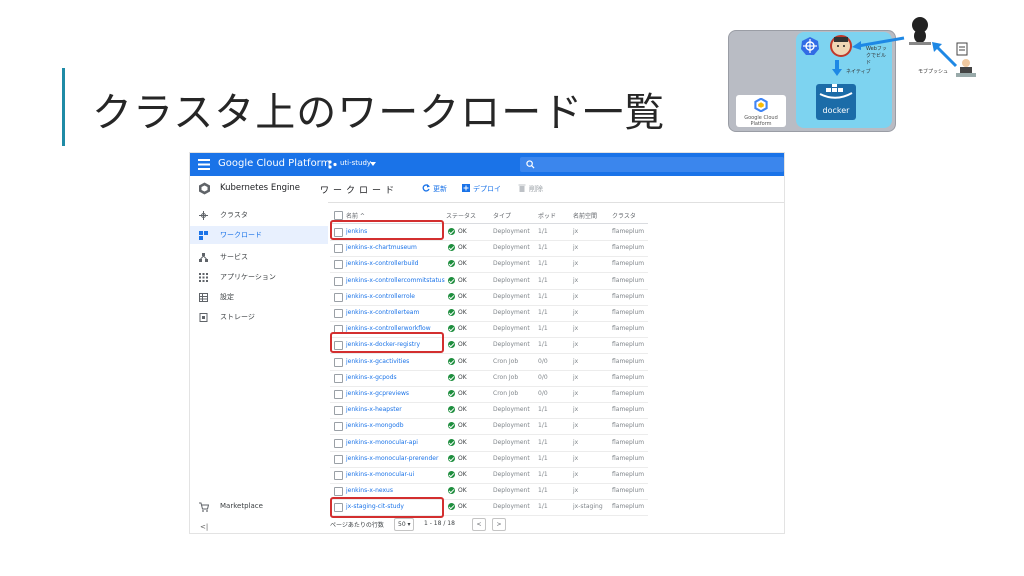  What do you see at coordinates (380, 296) in the screenshot?
I see `workload-name: jenkins-x-controllerrole` at bounding box center [380, 296].